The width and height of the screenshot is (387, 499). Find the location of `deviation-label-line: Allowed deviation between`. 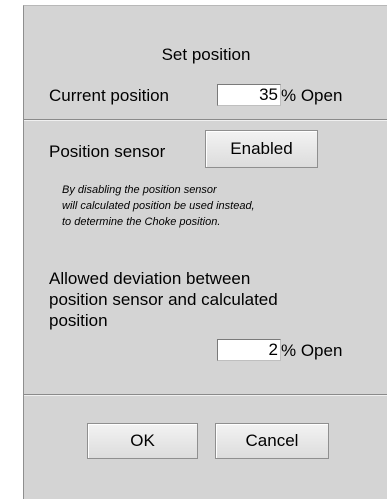

deviation-label-line: Allowed deviation between is located at coordinates (150, 278).